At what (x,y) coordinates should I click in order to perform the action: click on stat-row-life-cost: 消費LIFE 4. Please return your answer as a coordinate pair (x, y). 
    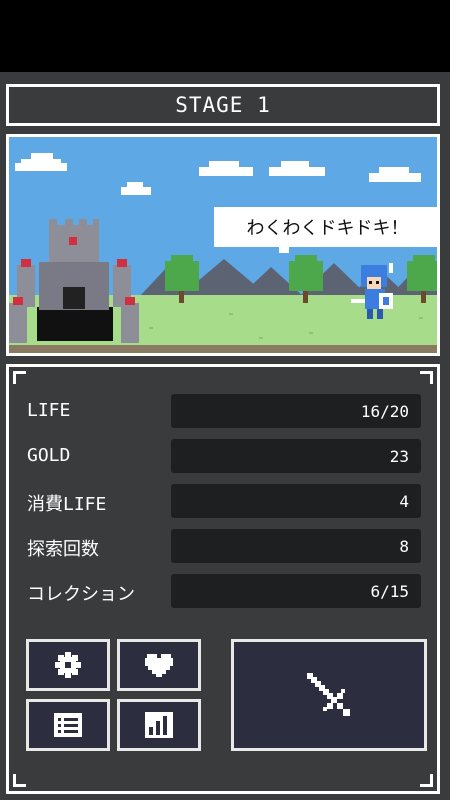
    Looking at the image, I should click on (226, 502).